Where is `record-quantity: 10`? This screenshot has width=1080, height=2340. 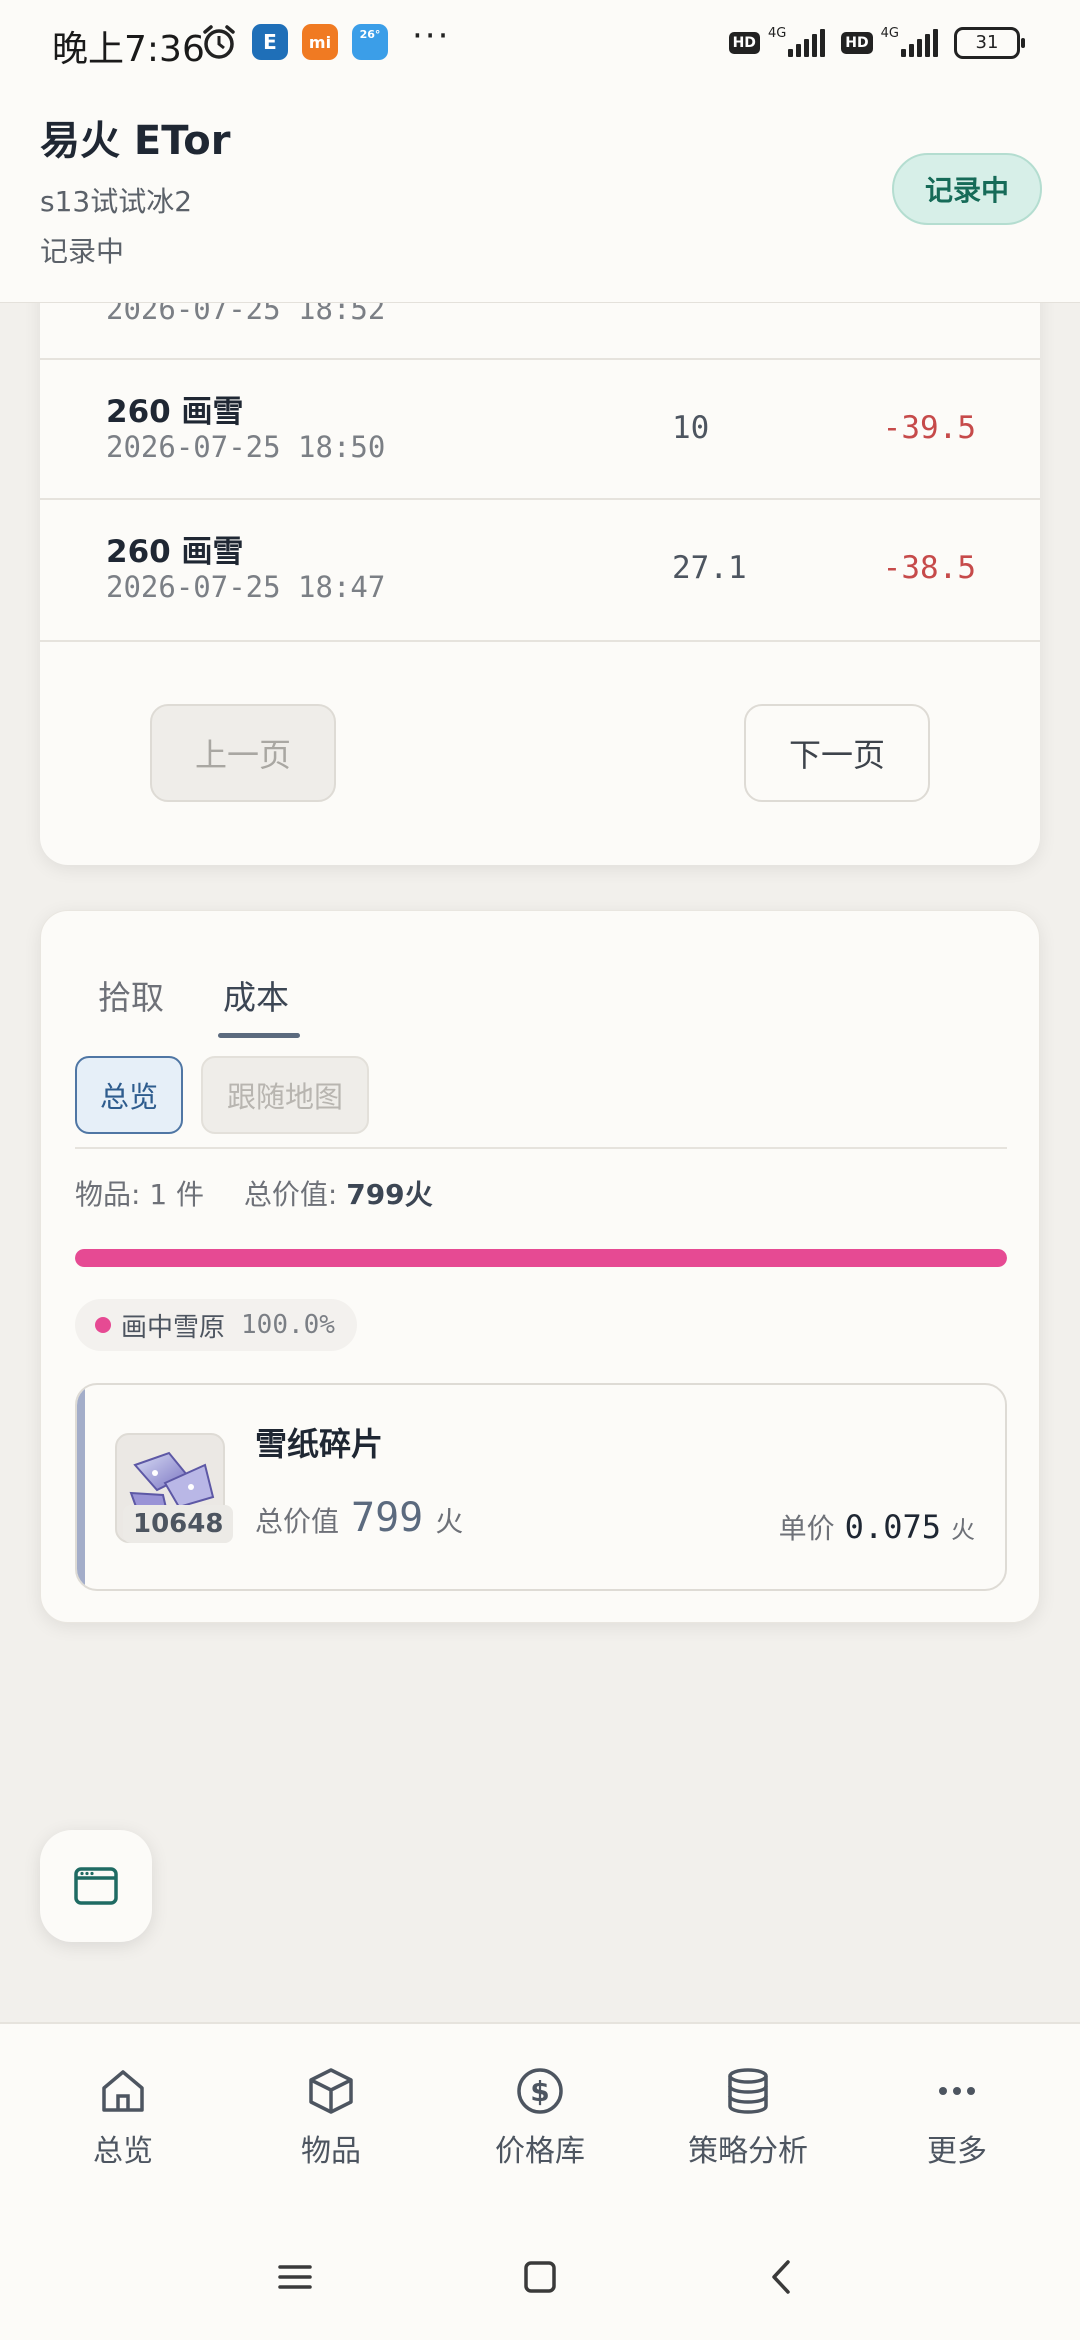
record-quantity: 10 is located at coordinates (691, 428).